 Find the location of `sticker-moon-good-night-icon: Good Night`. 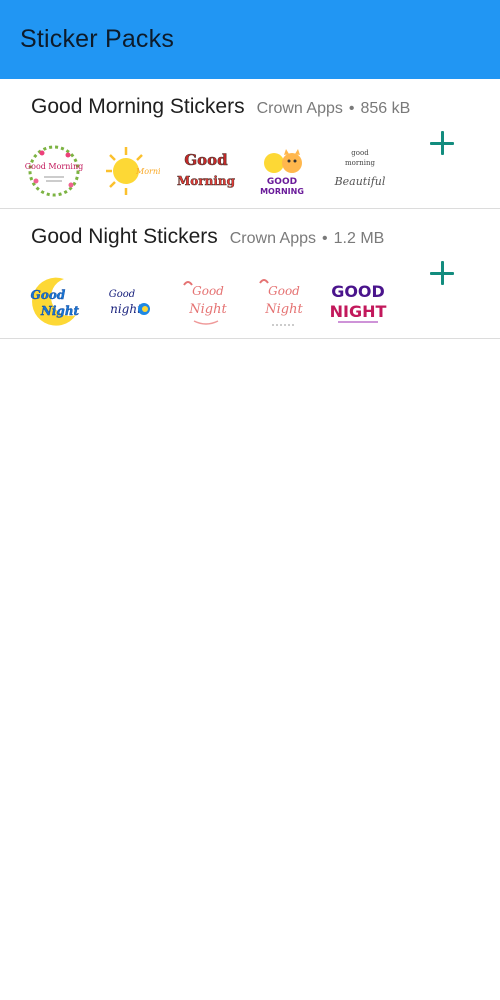

sticker-moon-good-night-icon: Good Night is located at coordinates (55, 301).